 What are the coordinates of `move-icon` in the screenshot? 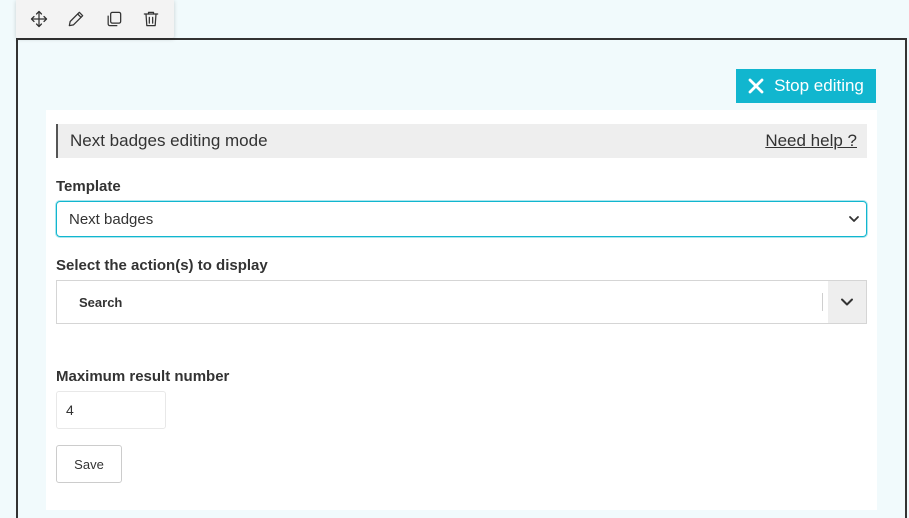 It's located at (38, 19).